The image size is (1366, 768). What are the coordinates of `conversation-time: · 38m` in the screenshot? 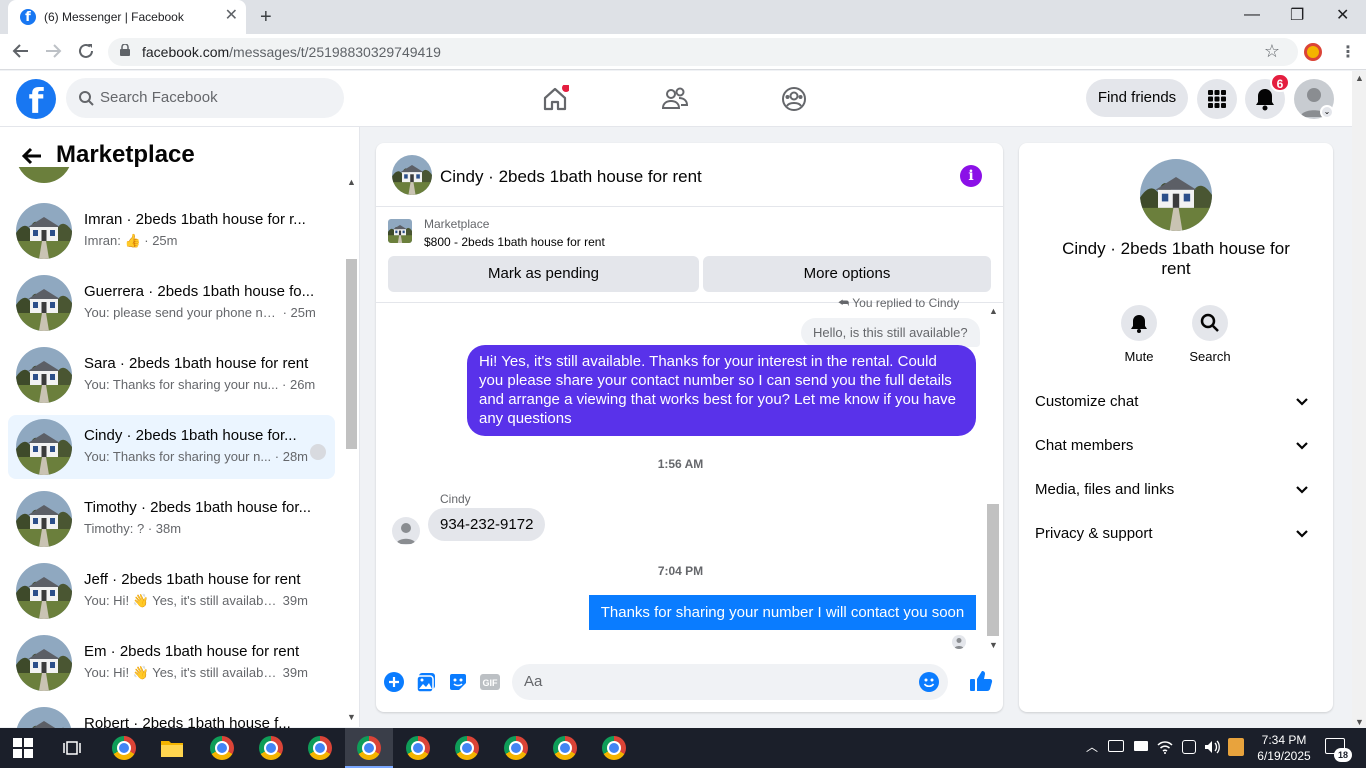 It's located at (163, 528).